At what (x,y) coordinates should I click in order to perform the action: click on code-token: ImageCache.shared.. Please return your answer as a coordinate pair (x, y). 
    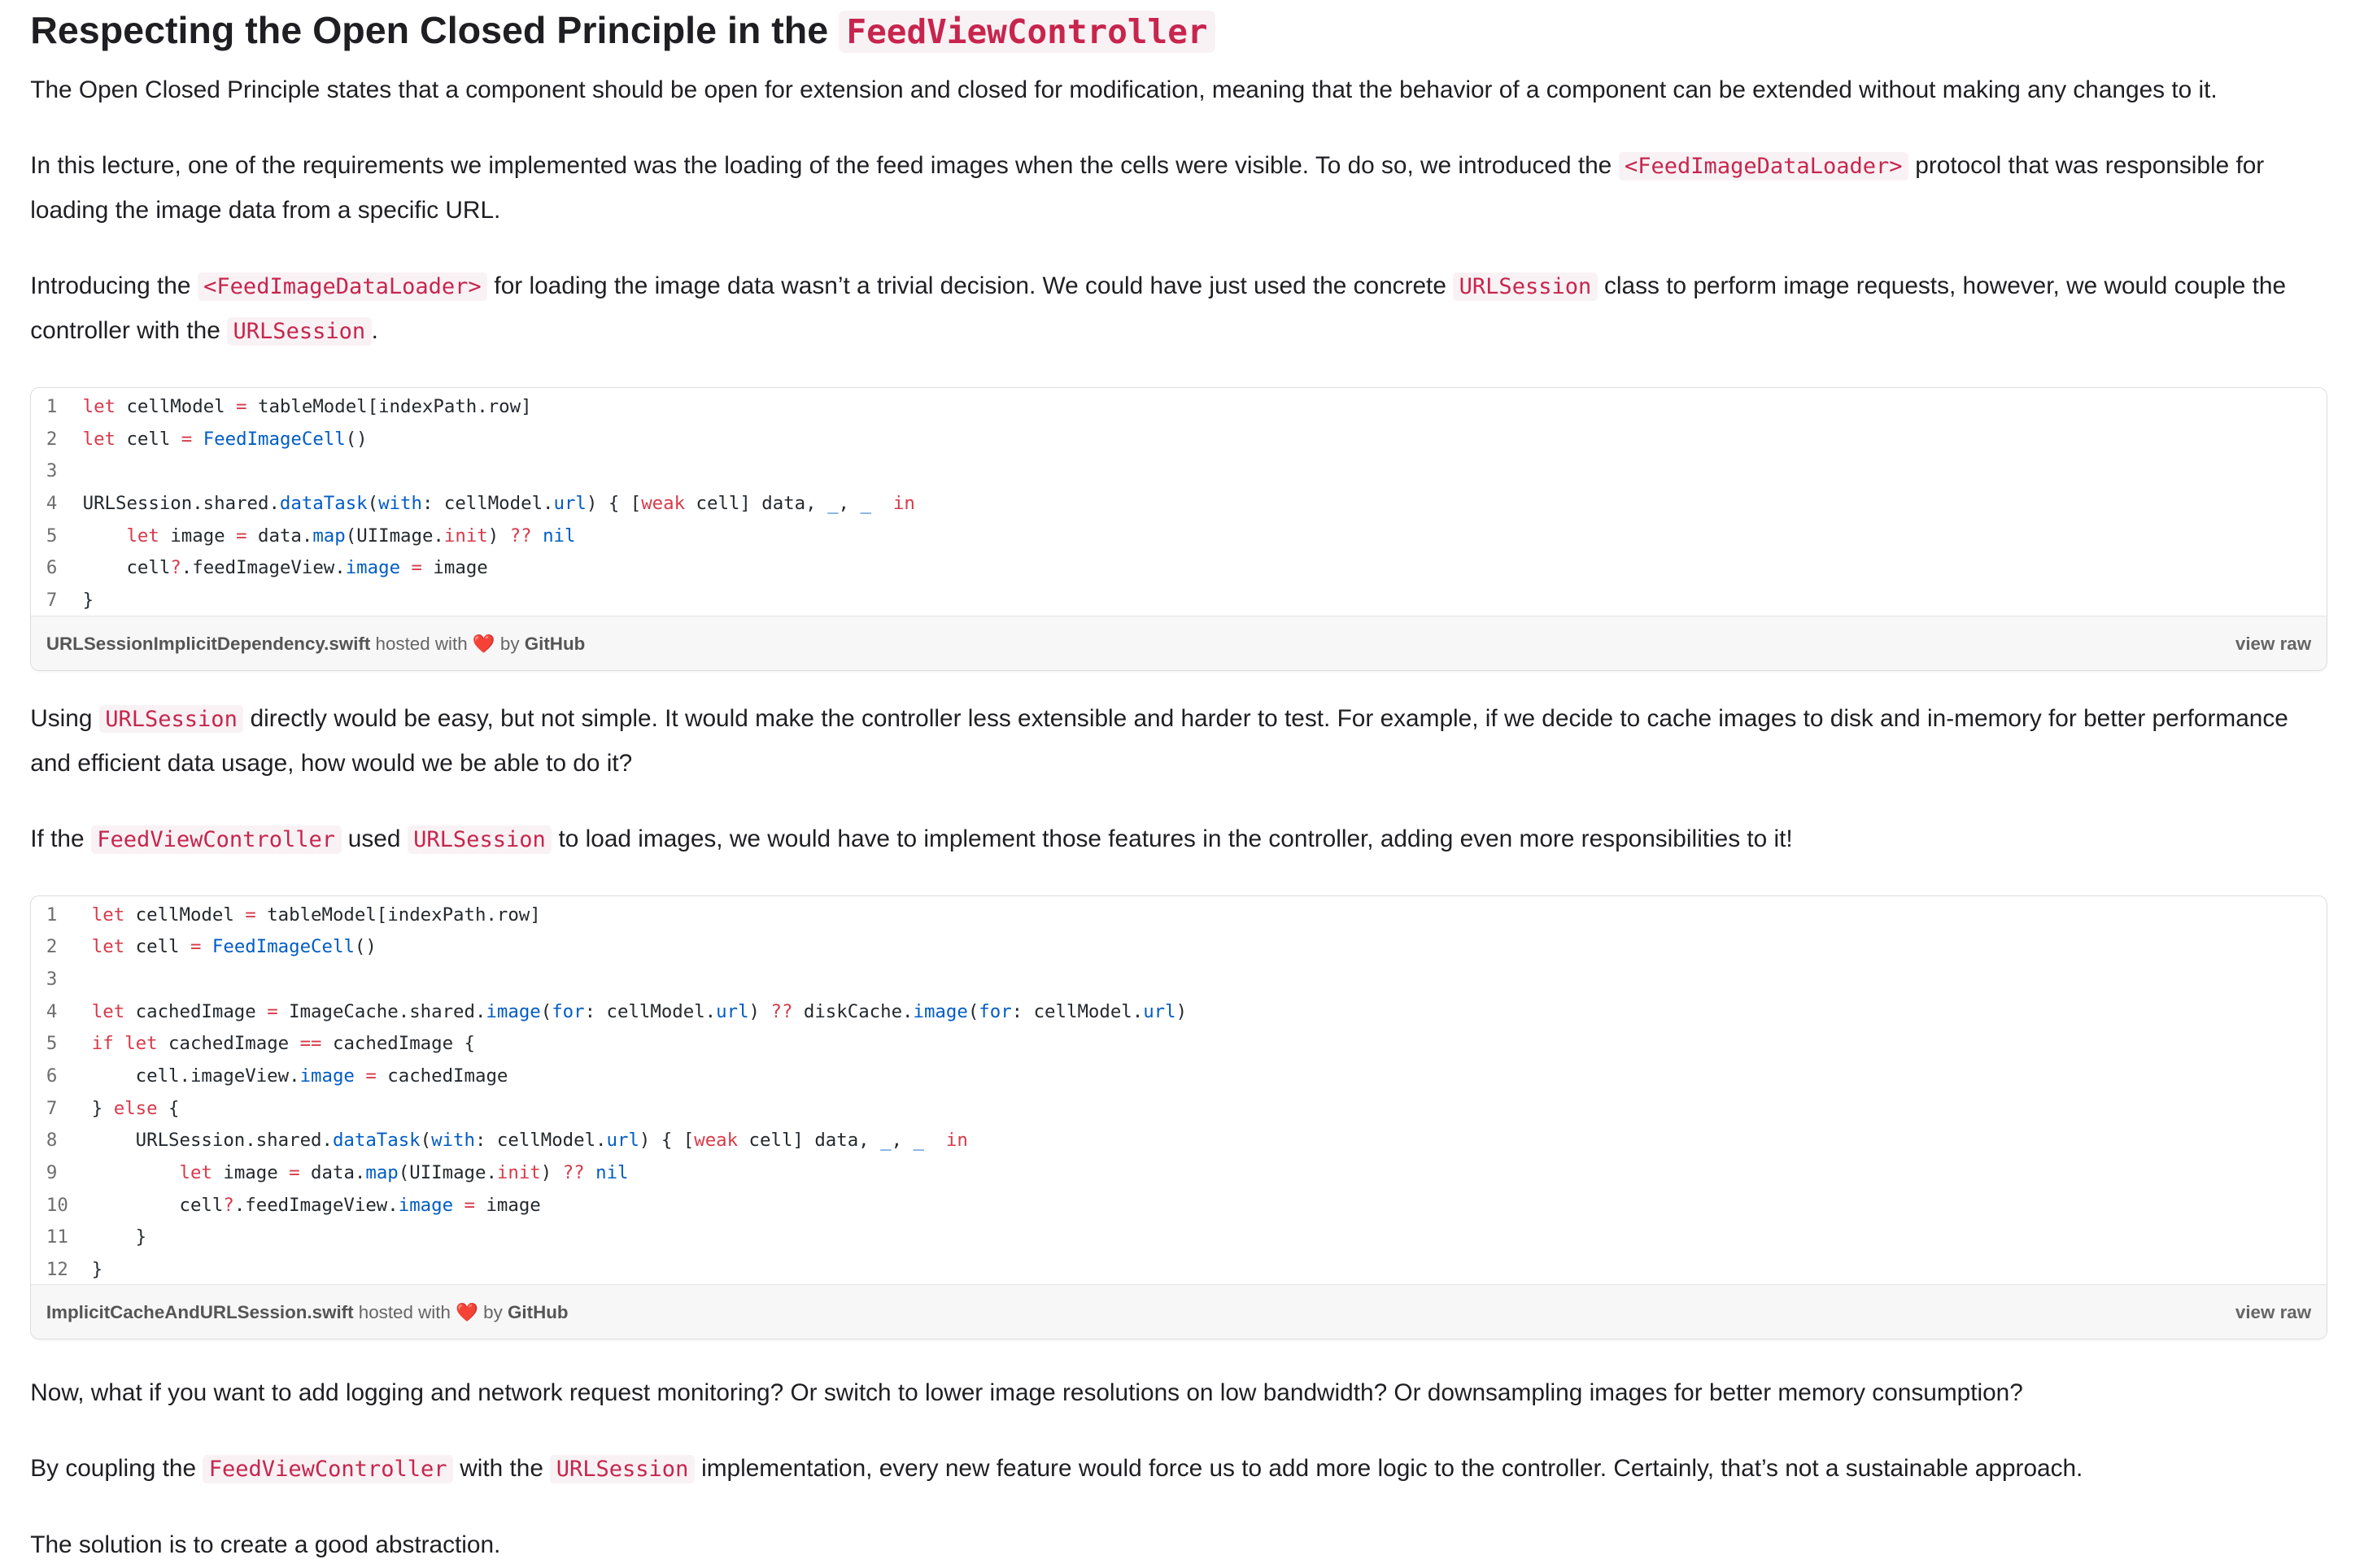
    Looking at the image, I should click on (381, 1011).